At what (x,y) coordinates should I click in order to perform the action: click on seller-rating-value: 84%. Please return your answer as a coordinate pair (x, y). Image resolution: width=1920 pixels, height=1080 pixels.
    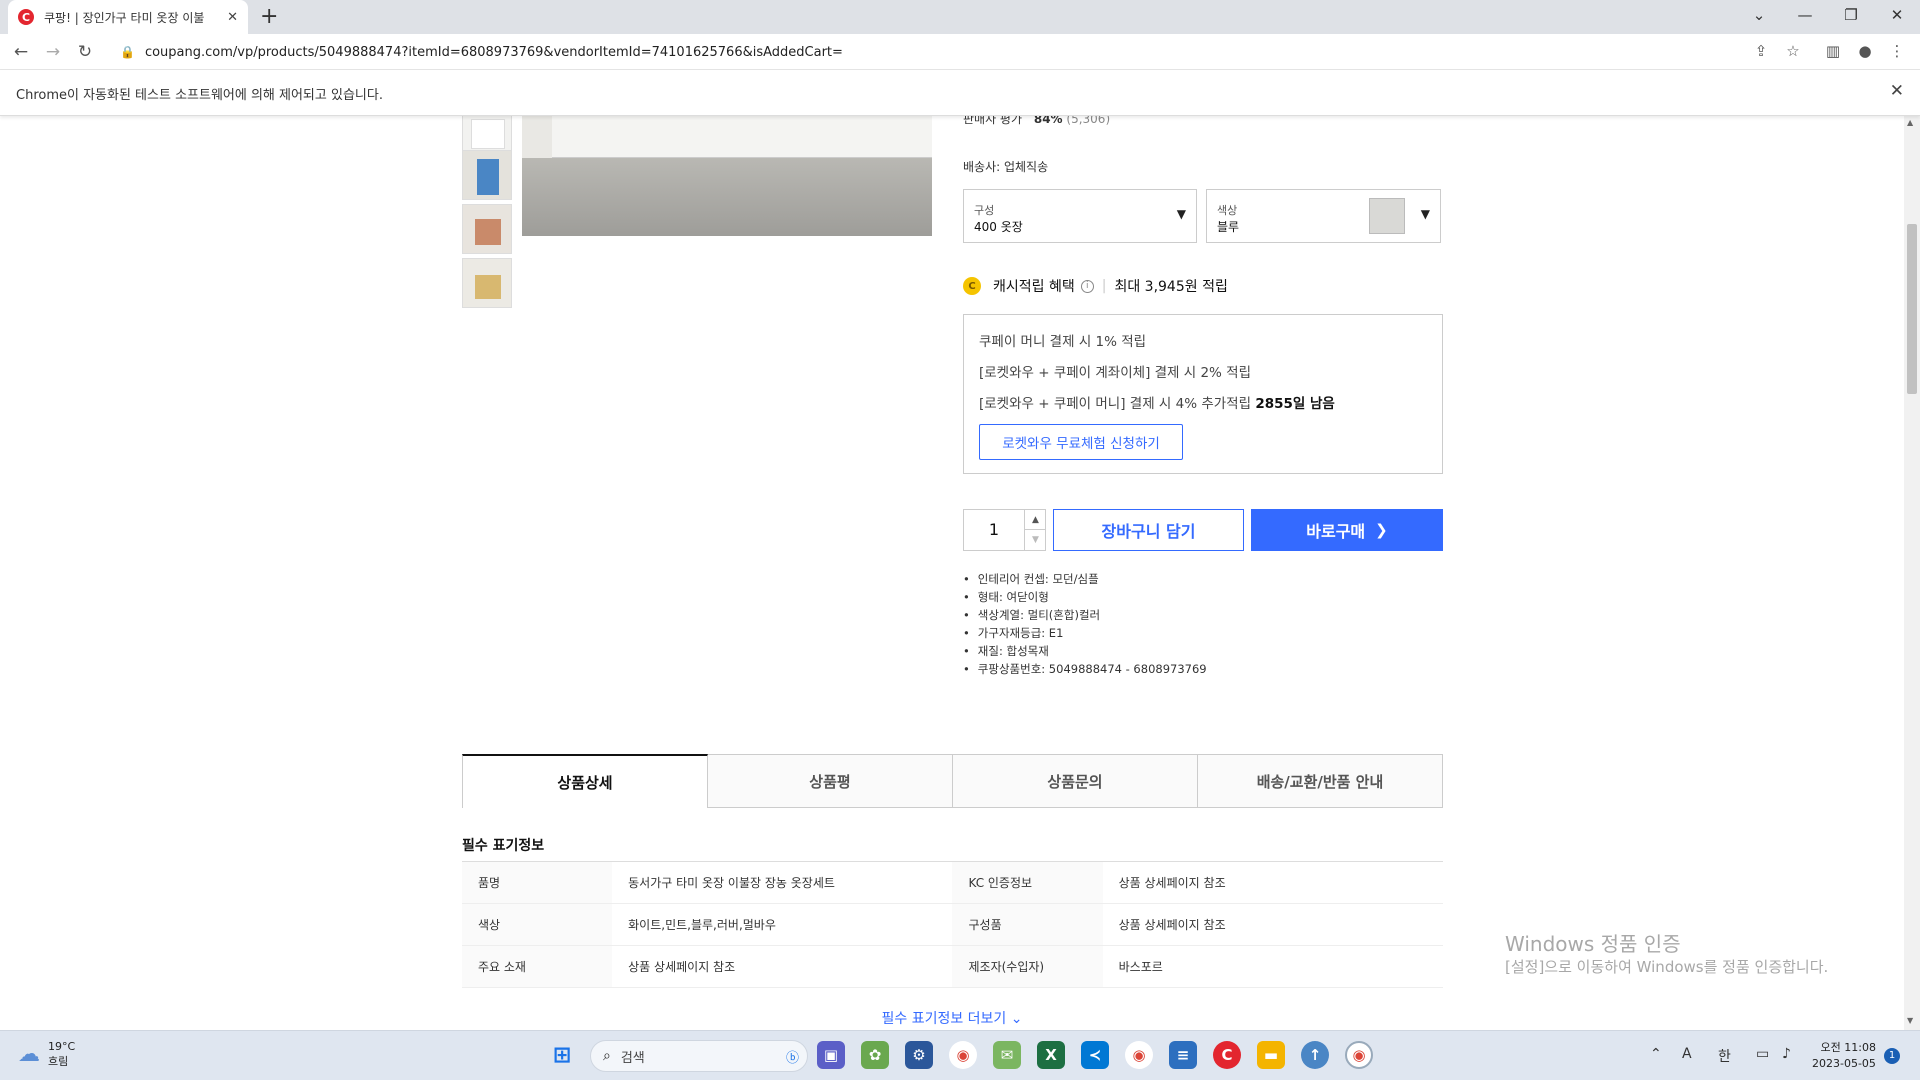
    Looking at the image, I should click on (1048, 121).